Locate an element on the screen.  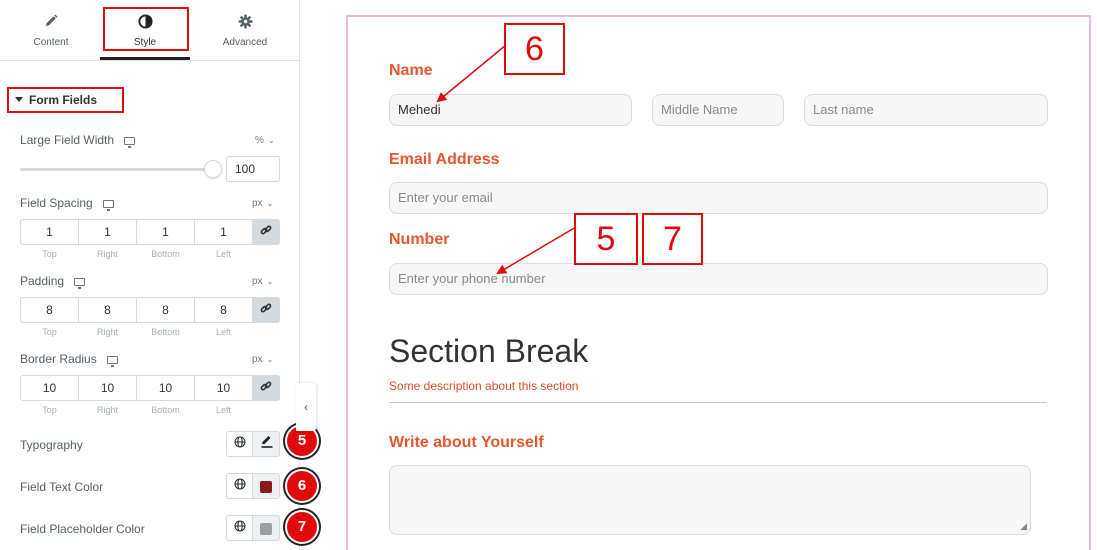
border-radius-label: Border Radius is located at coordinates (69, 359).